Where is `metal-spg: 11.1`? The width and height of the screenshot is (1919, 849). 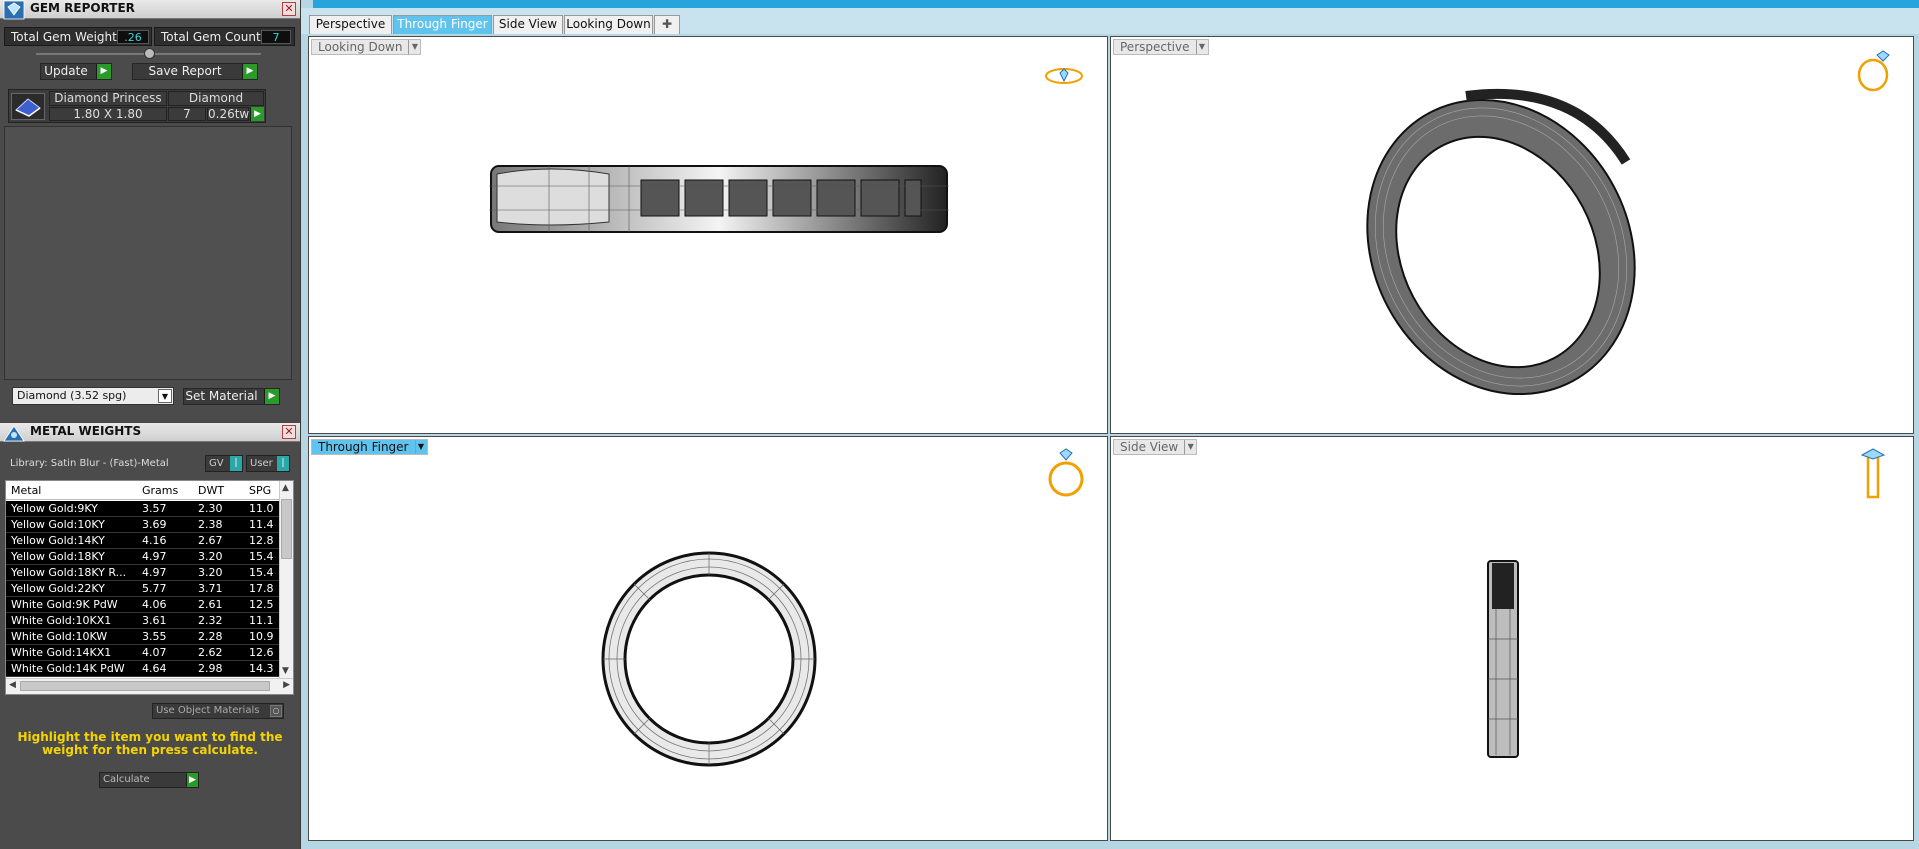 metal-spg: 11.1 is located at coordinates (261, 620).